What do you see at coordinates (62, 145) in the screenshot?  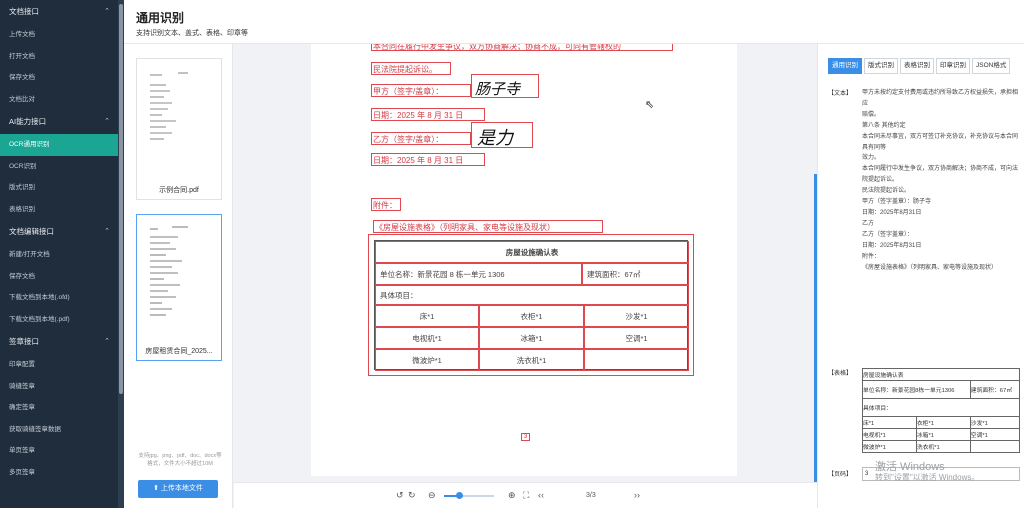 I see `sidebar-item-ocr-general: OCR通用识别` at bounding box center [62, 145].